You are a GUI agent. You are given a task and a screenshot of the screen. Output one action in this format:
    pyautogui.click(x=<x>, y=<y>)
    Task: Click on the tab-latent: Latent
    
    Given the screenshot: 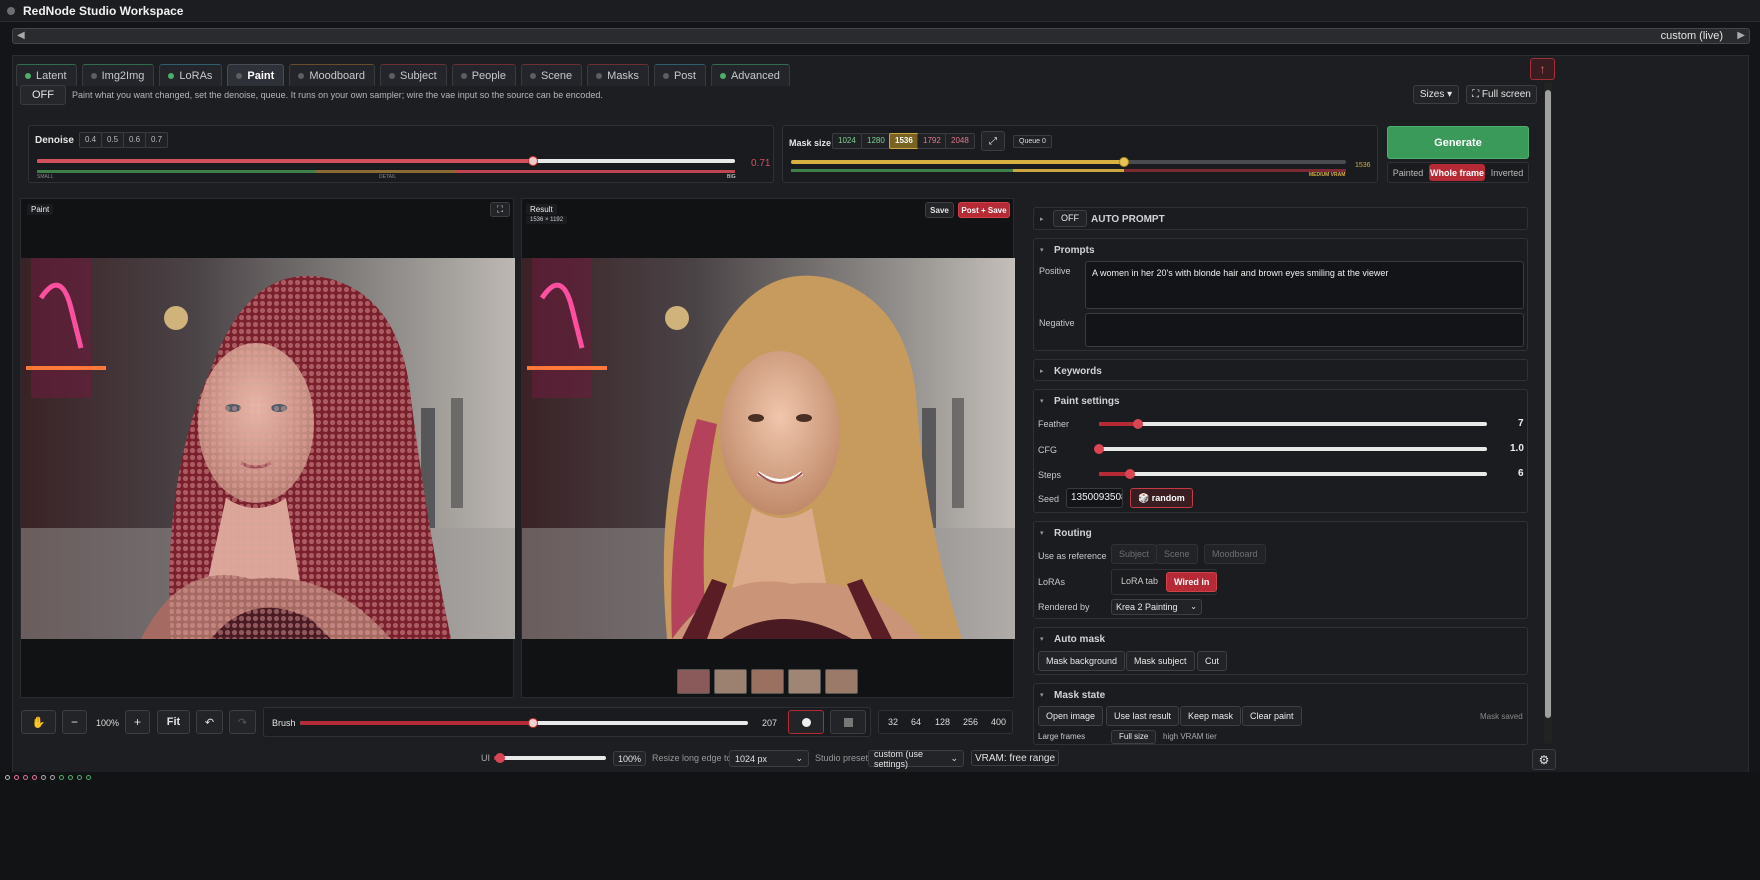 What is the action you would take?
    pyautogui.click(x=46, y=75)
    